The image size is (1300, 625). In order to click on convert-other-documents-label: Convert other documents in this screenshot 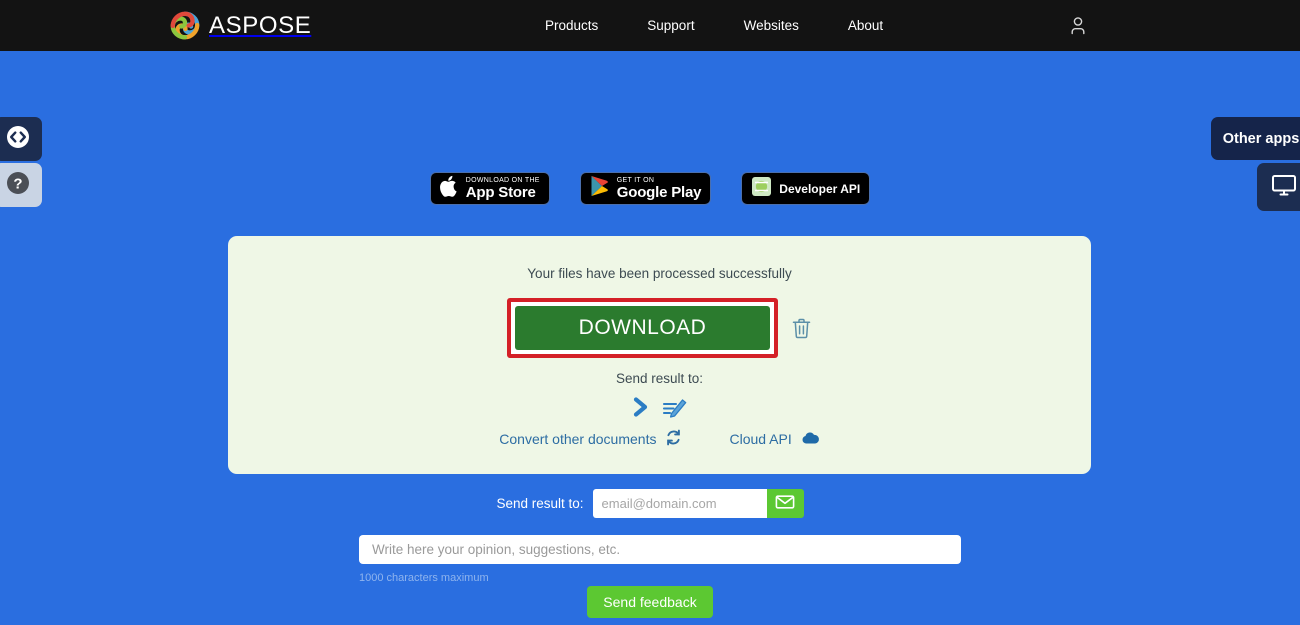, I will do `click(578, 439)`.